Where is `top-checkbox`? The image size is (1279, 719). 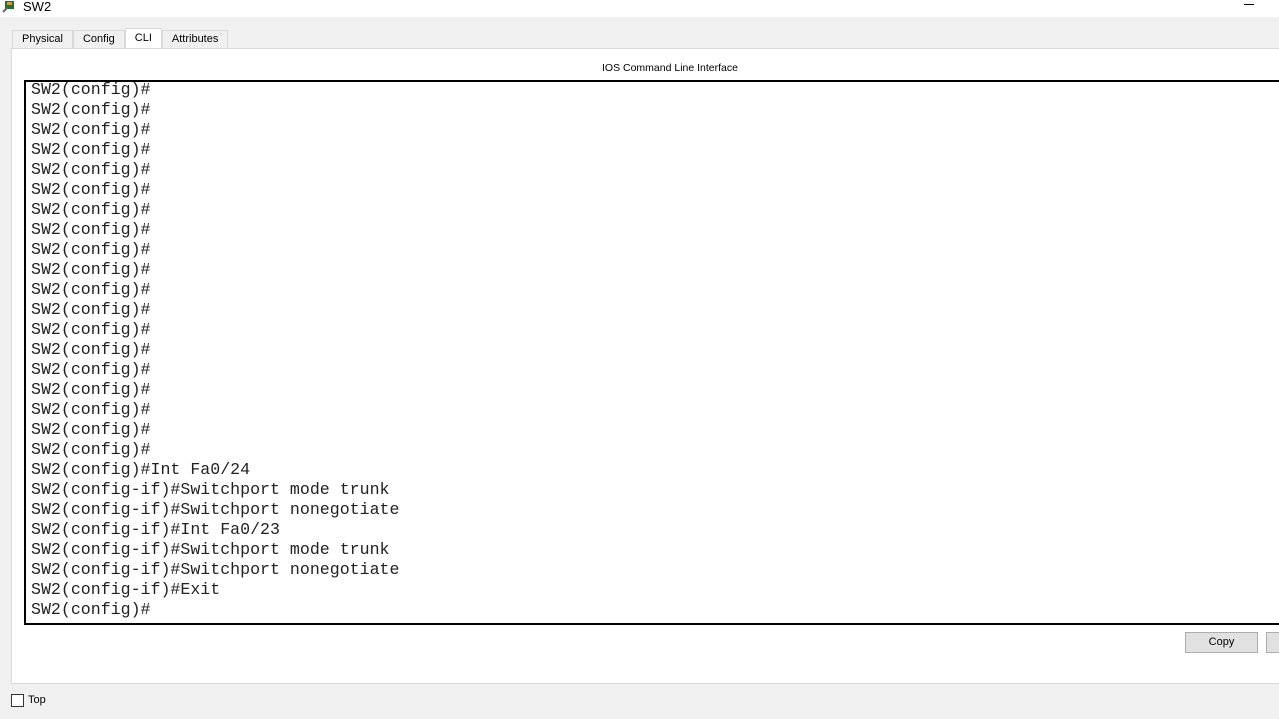 top-checkbox is located at coordinates (17, 700).